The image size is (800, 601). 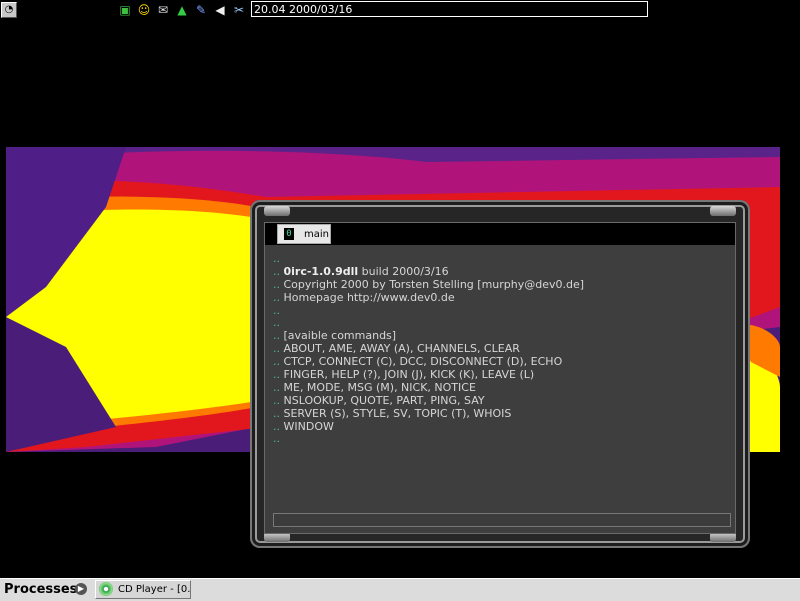 I want to click on line-text: NSLOOKUP, QUOTE, PART, PING, SAY, so click(x=384, y=400).